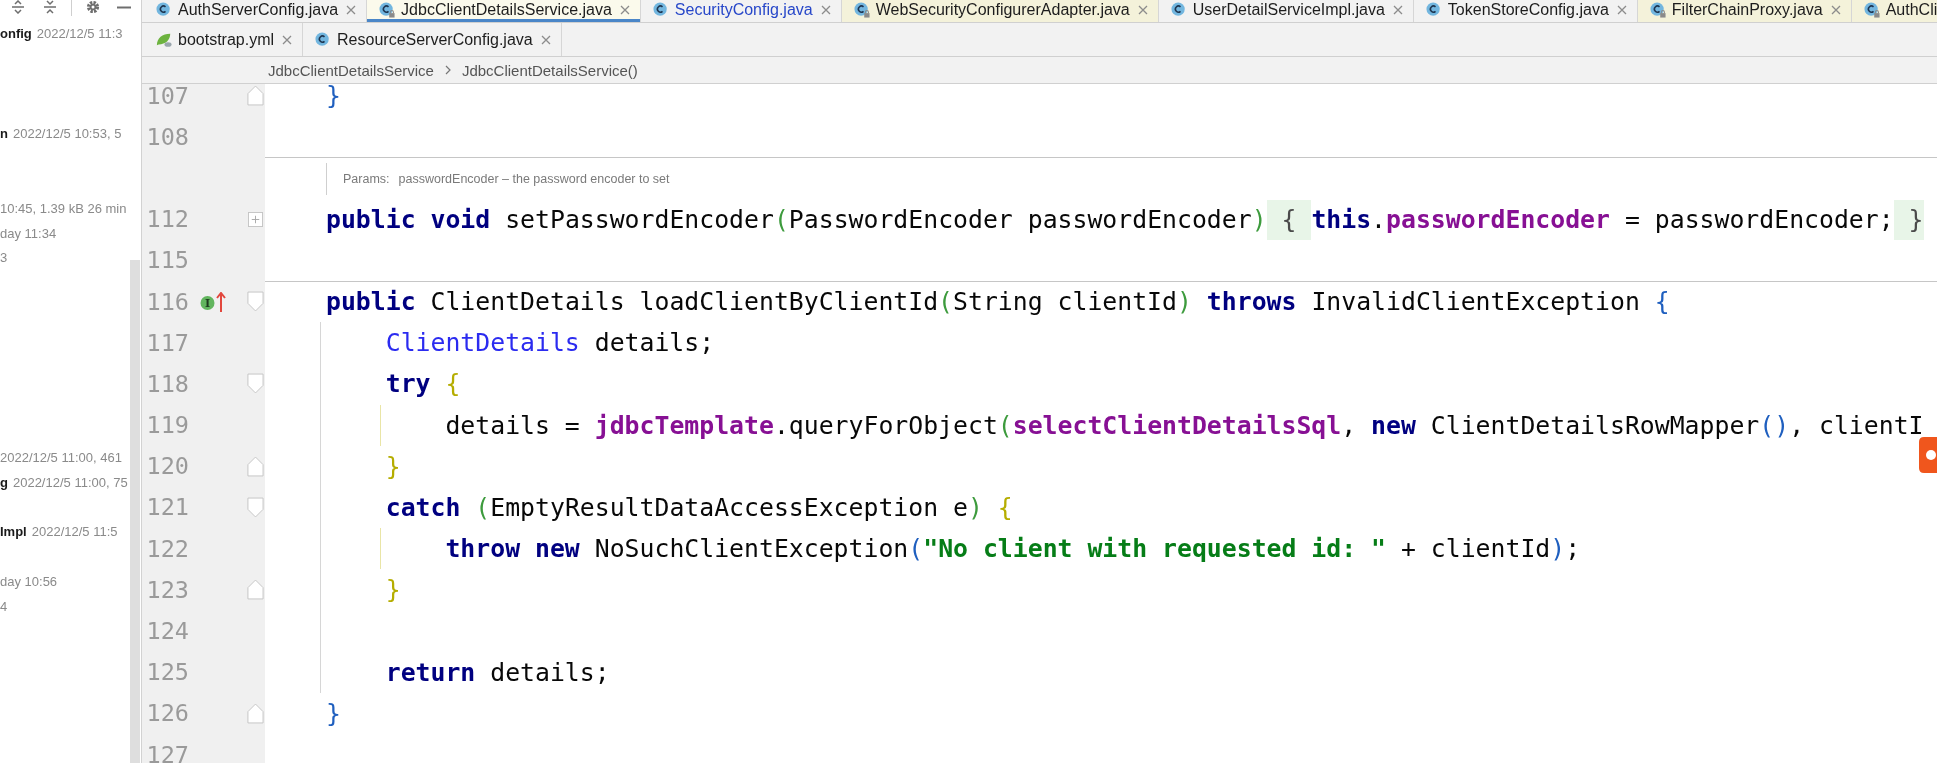  Describe the element at coordinates (1774, 425) in the screenshot. I see `bracket: ()` at that location.